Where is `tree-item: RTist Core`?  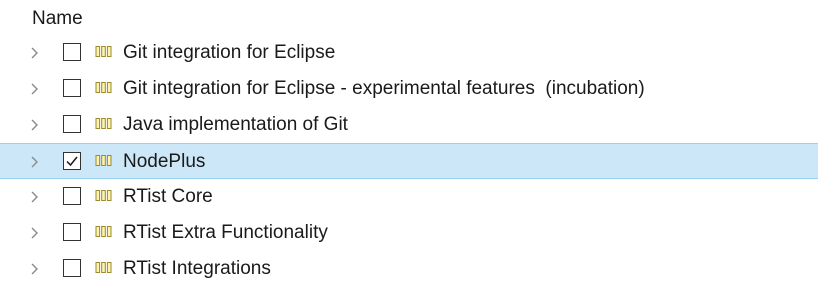
tree-item: RTist Core is located at coordinates (409, 197).